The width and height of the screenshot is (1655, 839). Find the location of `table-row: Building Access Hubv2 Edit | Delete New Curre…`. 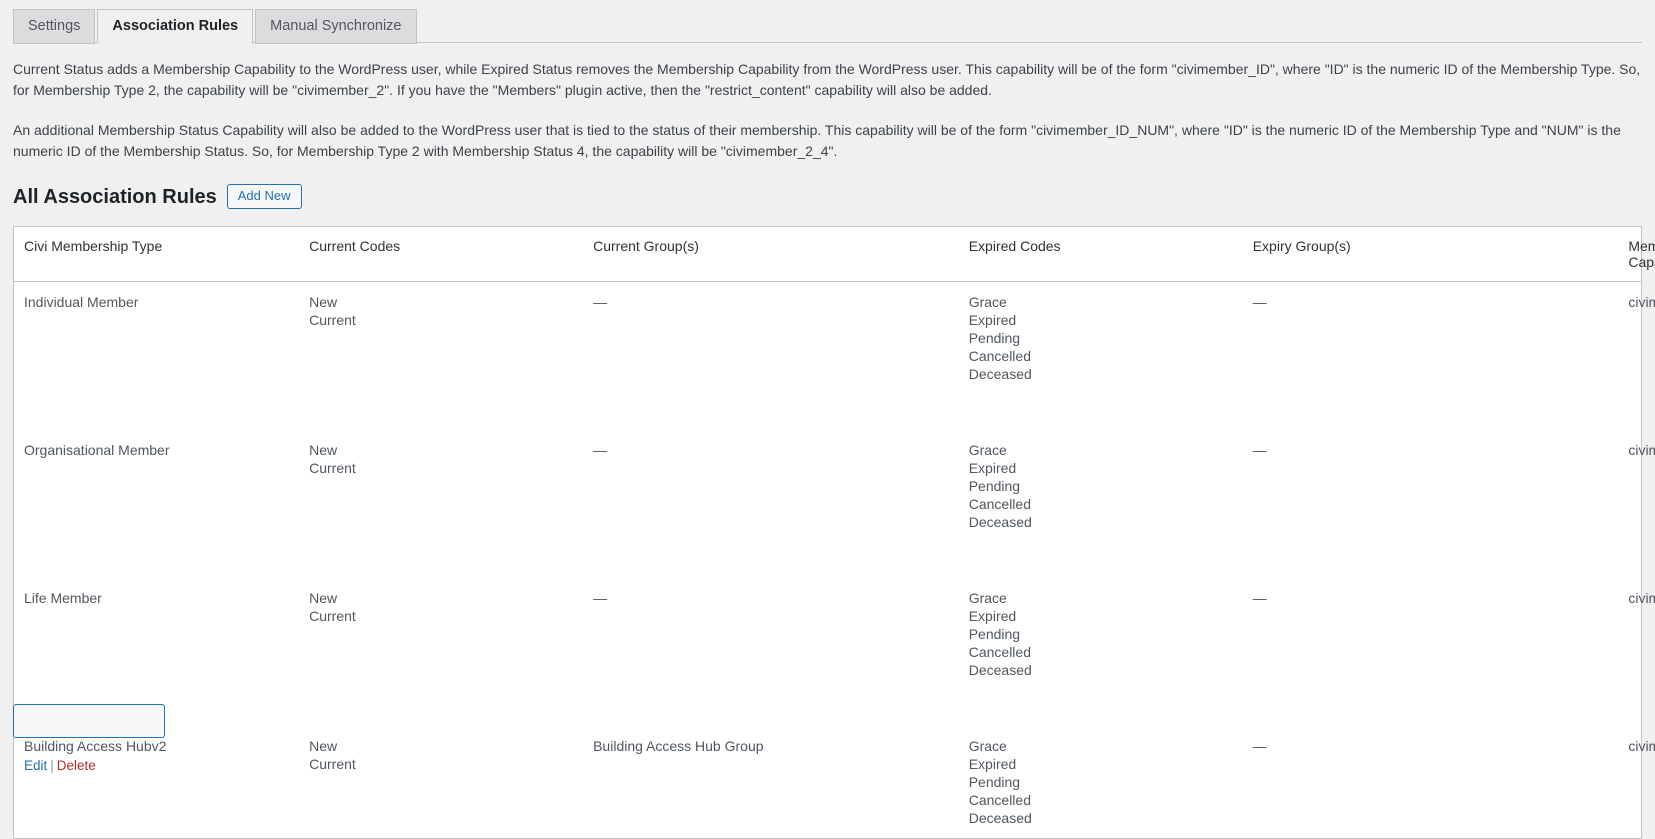

table-row: Building Access Hubv2 Edit | Delete New Curre… is located at coordinates (834, 782).